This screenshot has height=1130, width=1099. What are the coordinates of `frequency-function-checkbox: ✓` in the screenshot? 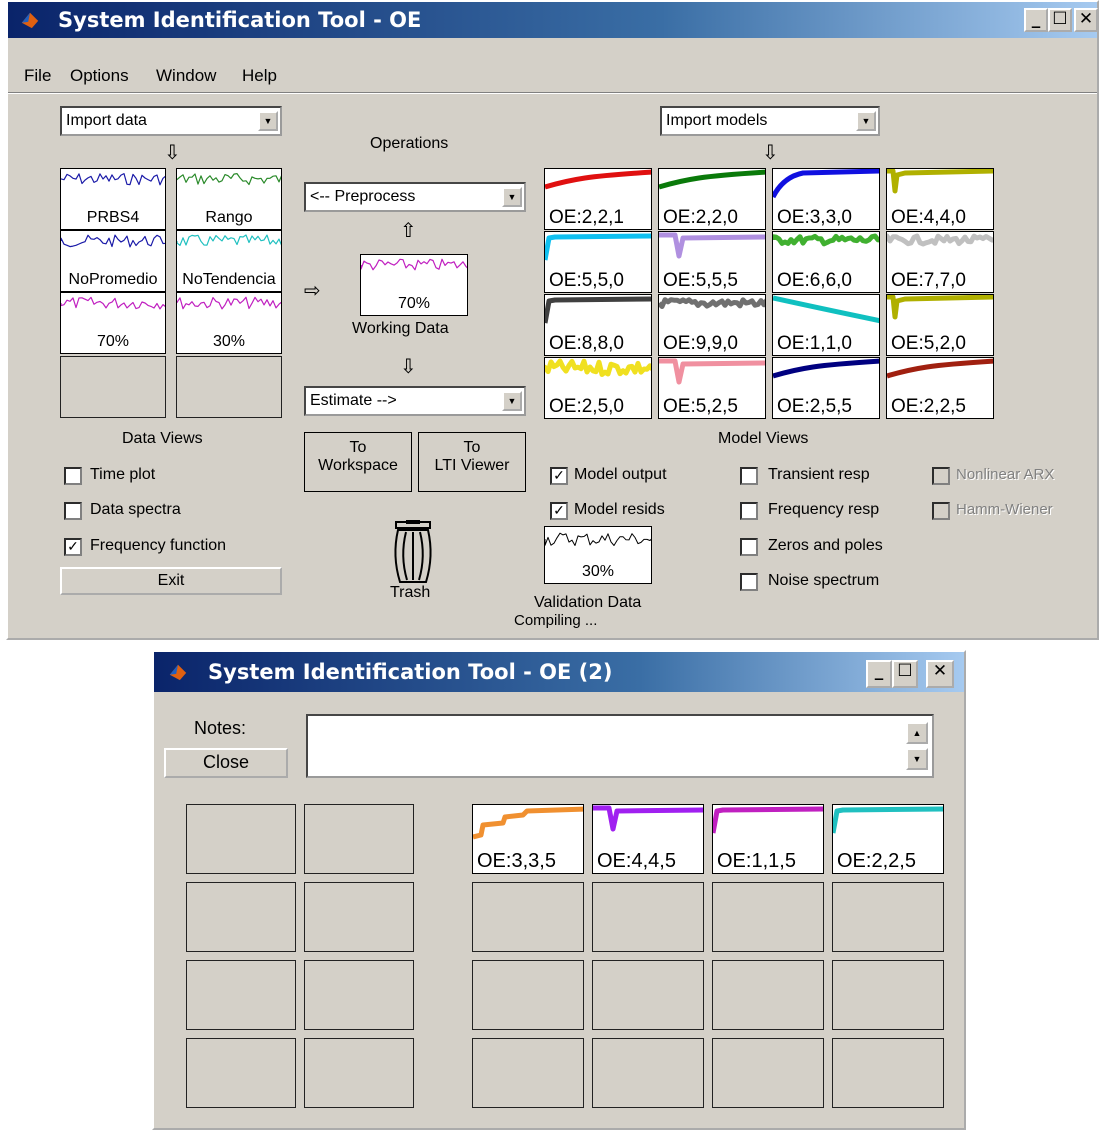 It's located at (73, 547).